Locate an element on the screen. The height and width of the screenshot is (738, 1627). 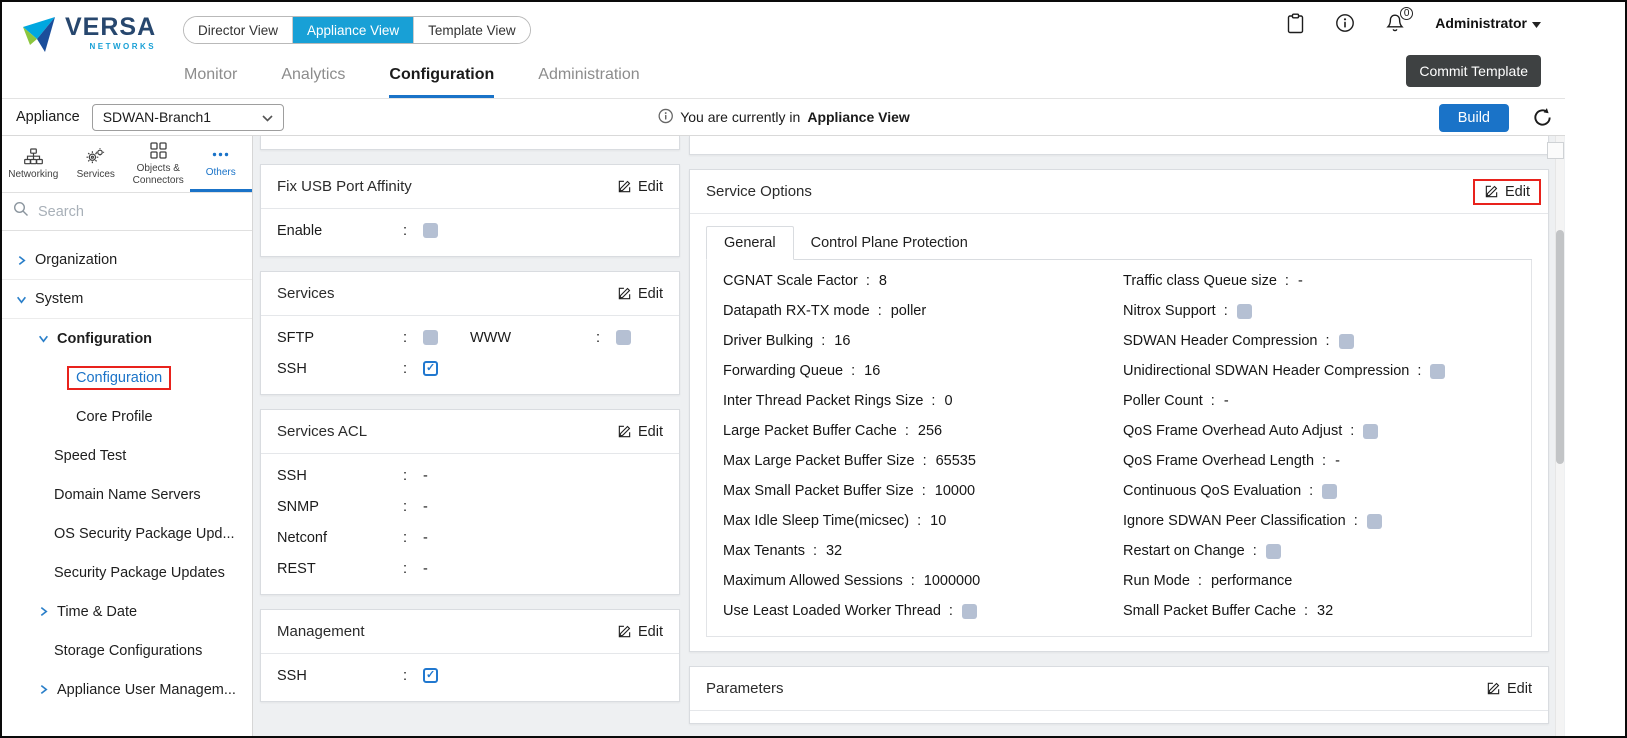
sidebar-tab-services: Services is located at coordinates (96, 164).